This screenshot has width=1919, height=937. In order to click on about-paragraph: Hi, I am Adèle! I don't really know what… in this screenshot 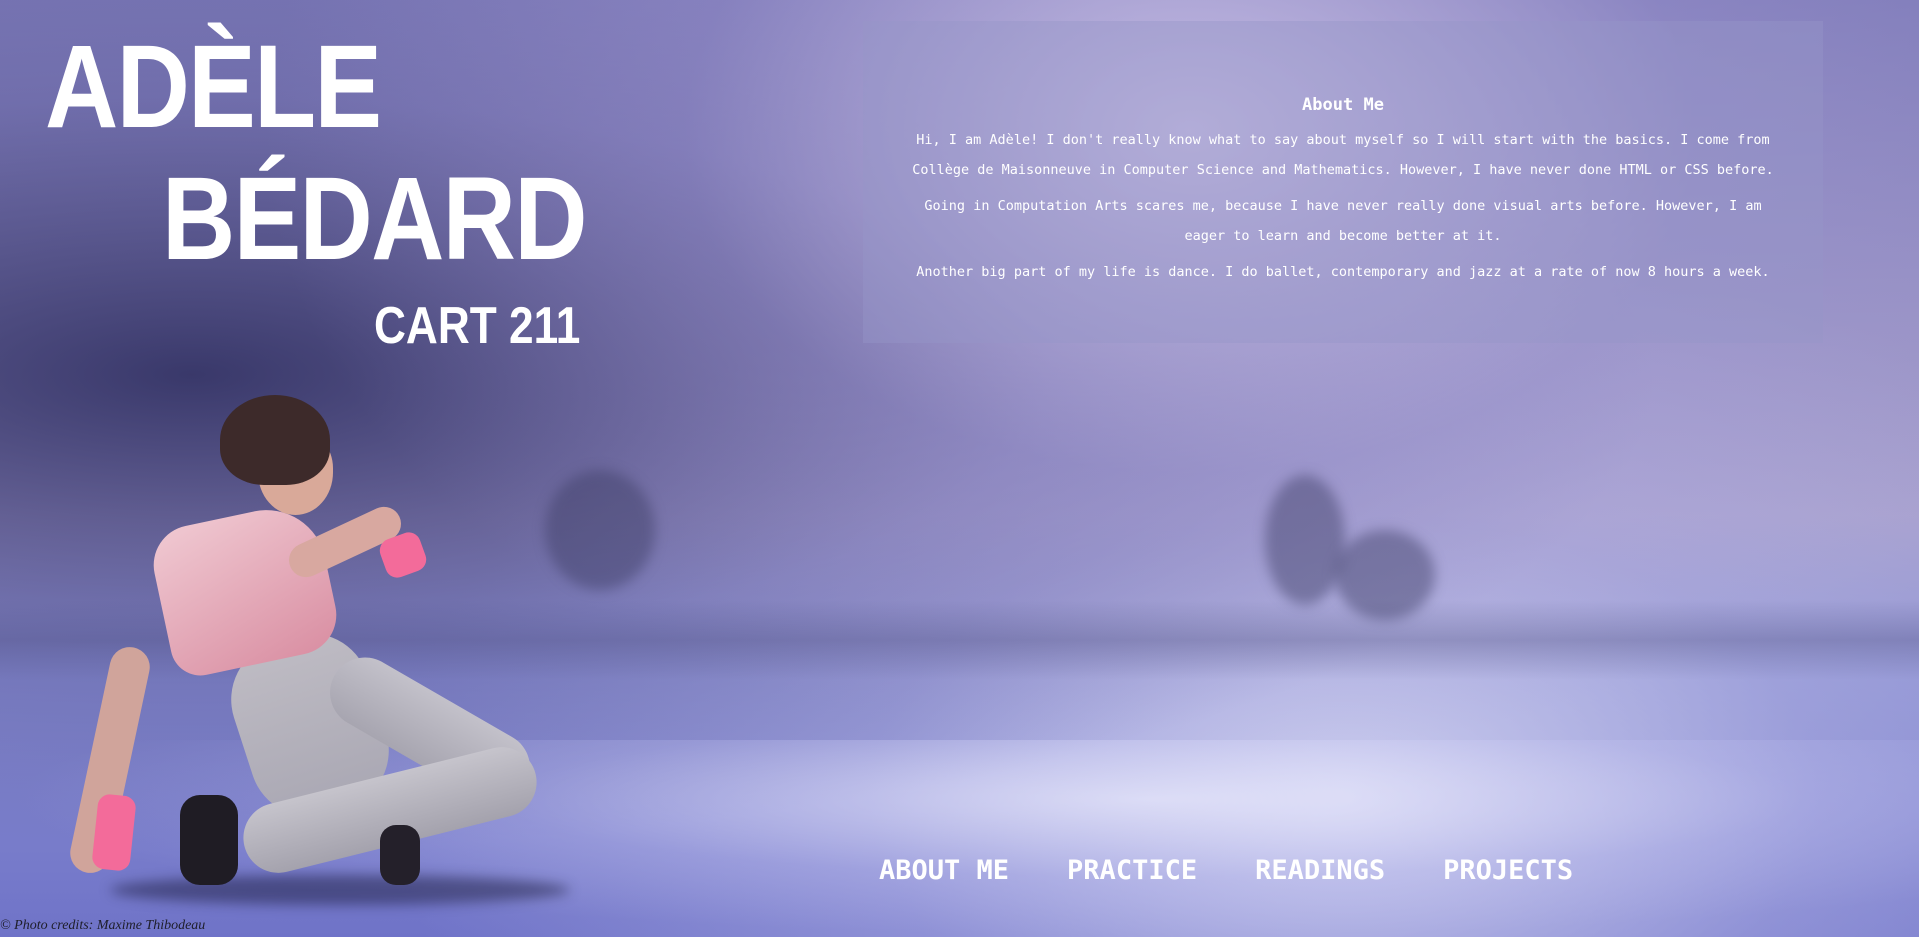, I will do `click(1343, 155)`.